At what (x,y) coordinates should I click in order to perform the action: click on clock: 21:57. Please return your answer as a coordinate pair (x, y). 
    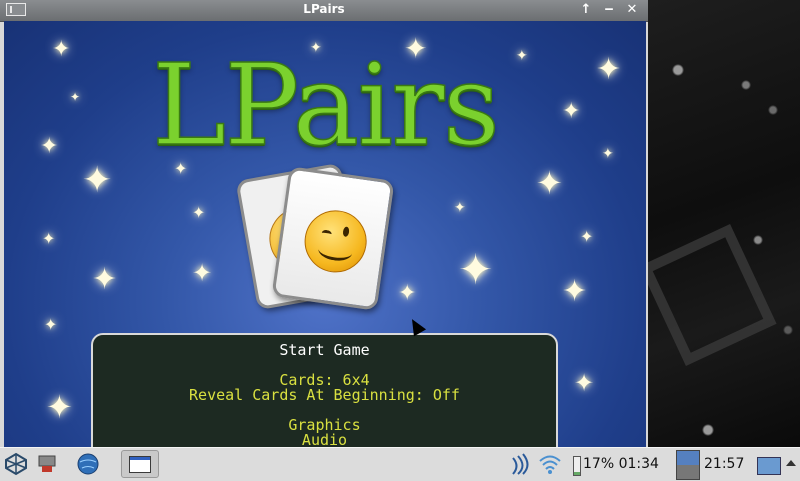
    Looking at the image, I should click on (724, 464).